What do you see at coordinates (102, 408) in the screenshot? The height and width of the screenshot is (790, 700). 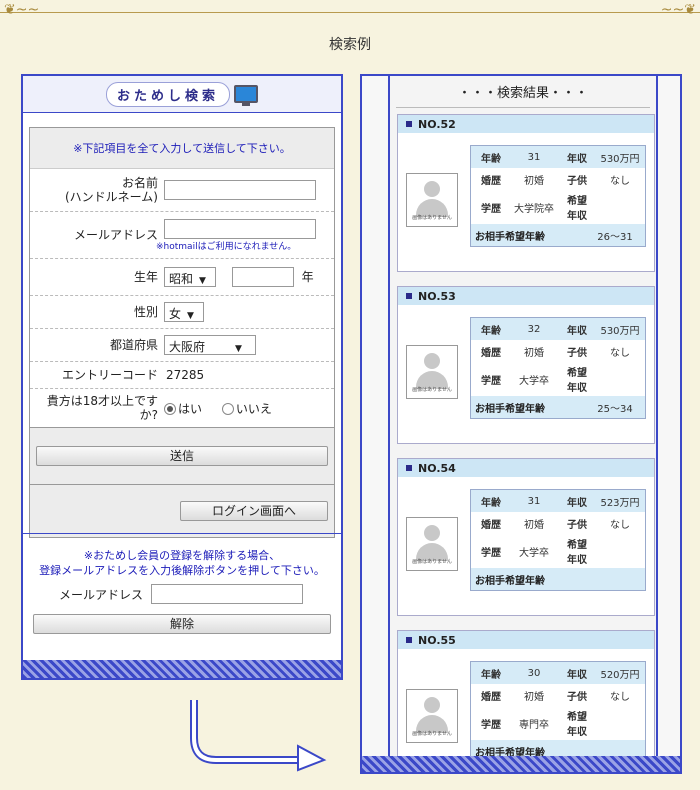 I see `age-confirm-label: 貴方は18才以上です か?` at bounding box center [102, 408].